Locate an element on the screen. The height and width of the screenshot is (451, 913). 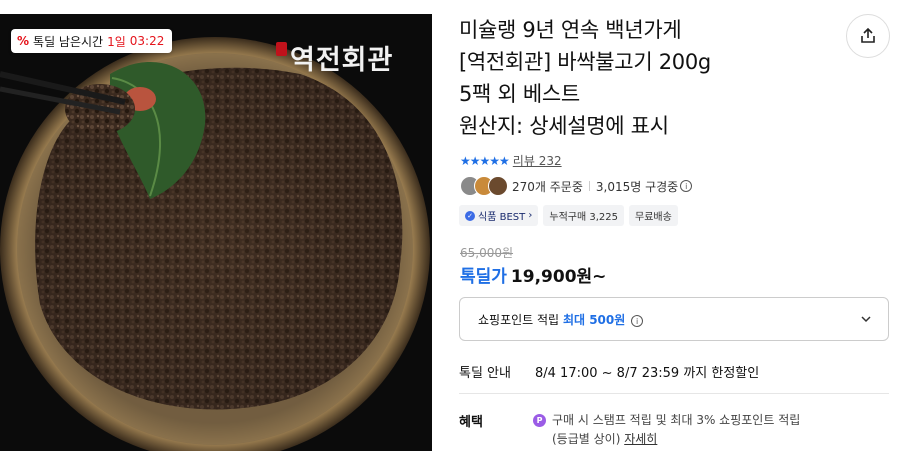
tag-label: 누적구매 3,225 is located at coordinates (584, 217).